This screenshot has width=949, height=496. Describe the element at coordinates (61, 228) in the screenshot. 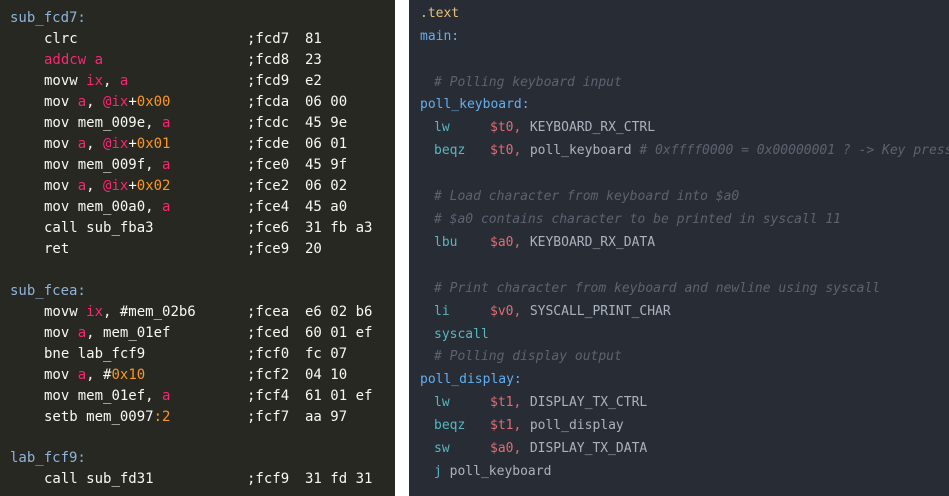

I see `mnemonic: call` at that location.